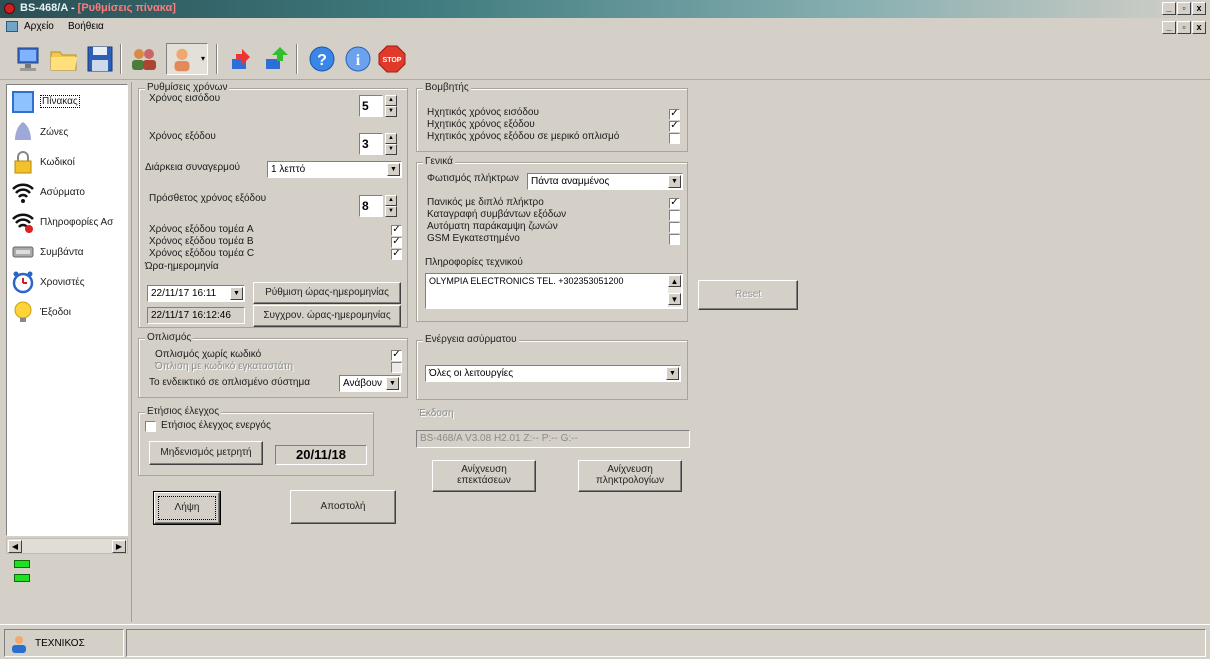 Image resolution: width=1210 pixels, height=659 pixels. What do you see at coordinates (484, 476) in the screenshot?
I see `detect-extensions-button: Ανίχνευση επεκτάσεων` at bounding box center [484, 476].